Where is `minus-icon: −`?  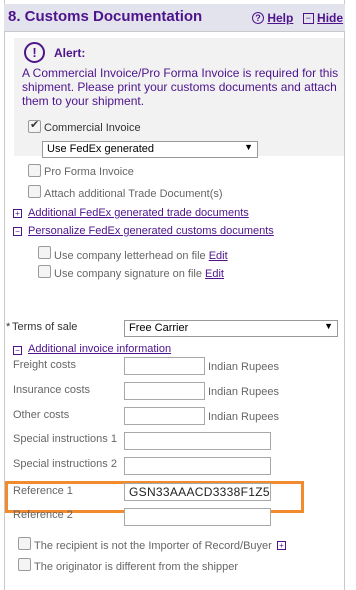
minus-icon: − is located at coordinates (308, 18).